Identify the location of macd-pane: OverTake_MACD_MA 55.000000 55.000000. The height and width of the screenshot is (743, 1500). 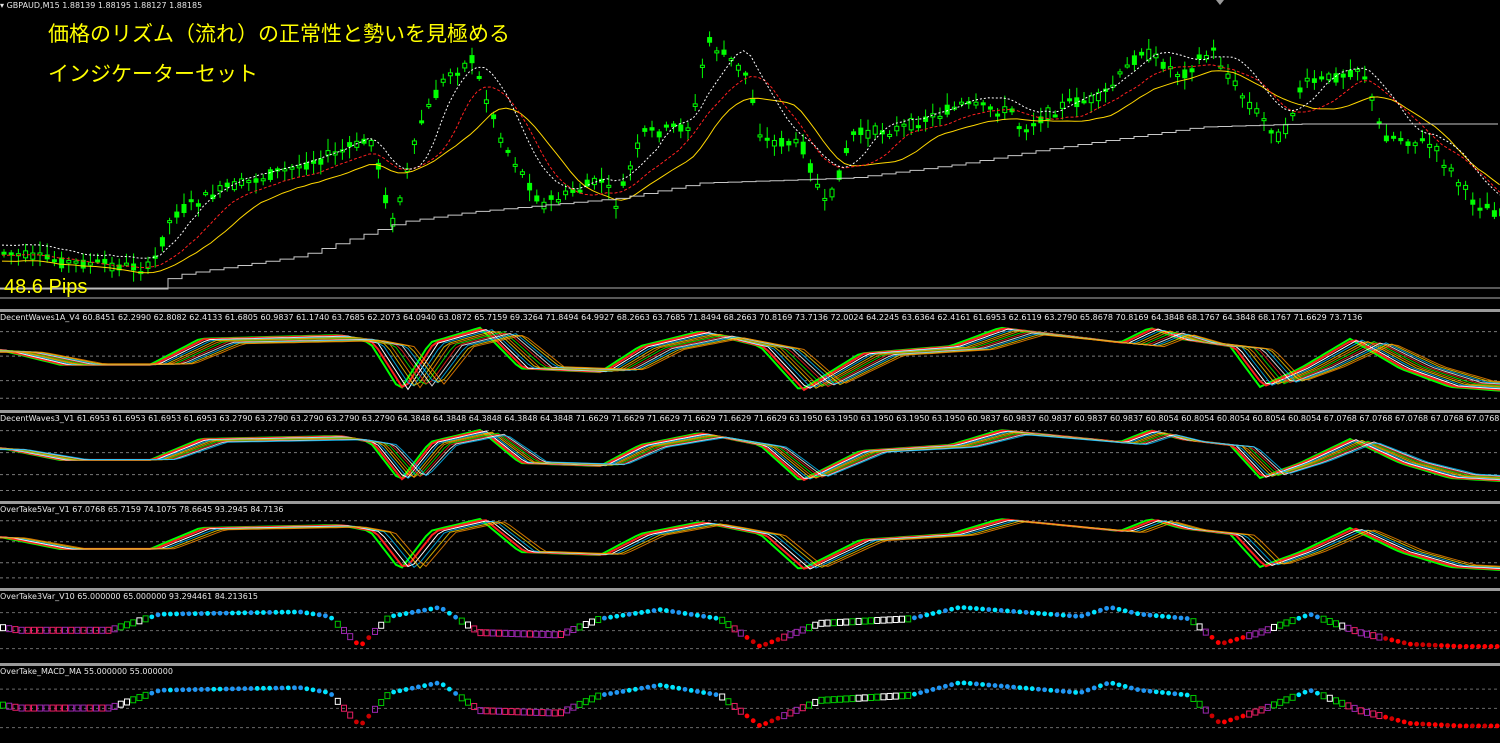
(750, 704).